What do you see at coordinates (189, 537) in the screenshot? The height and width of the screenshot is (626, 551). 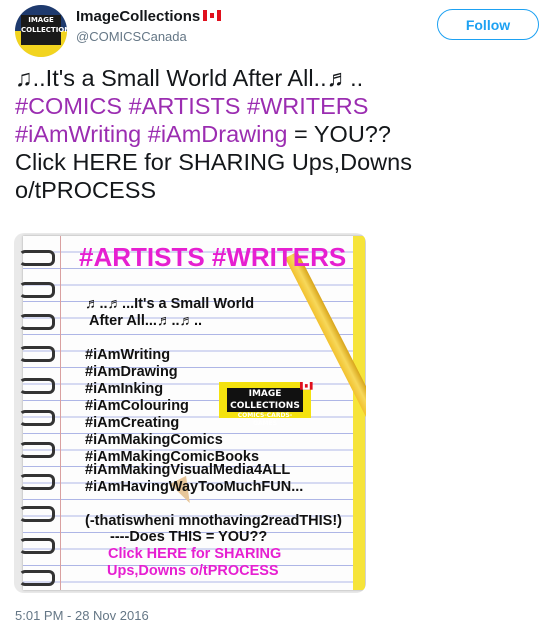 I see `notebook-line: ----Does THIS = YOU??` at bounding box center [189, 537].